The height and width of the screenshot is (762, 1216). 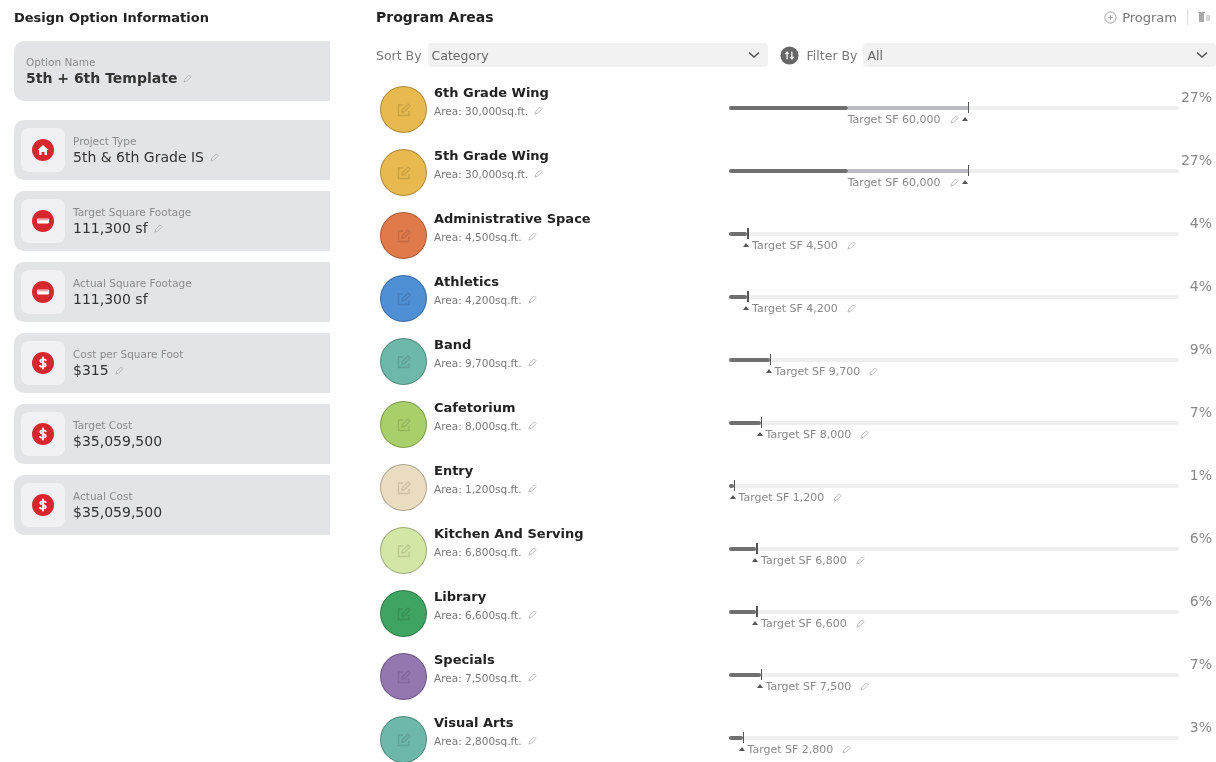 What do you see at coordinates (102, 77) in the screenshot?
I see `field-value: 5th + 6th Template` at bounding box center [102, 77].